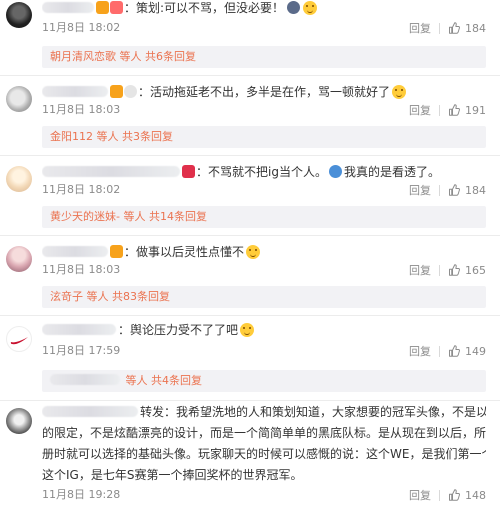 The image size is (500, 507). Describe the element at coordinates (264, 217) in the screenshot. I see `sub-replies: 黄少天的迷妹- 等人 共14条回复` at that location.